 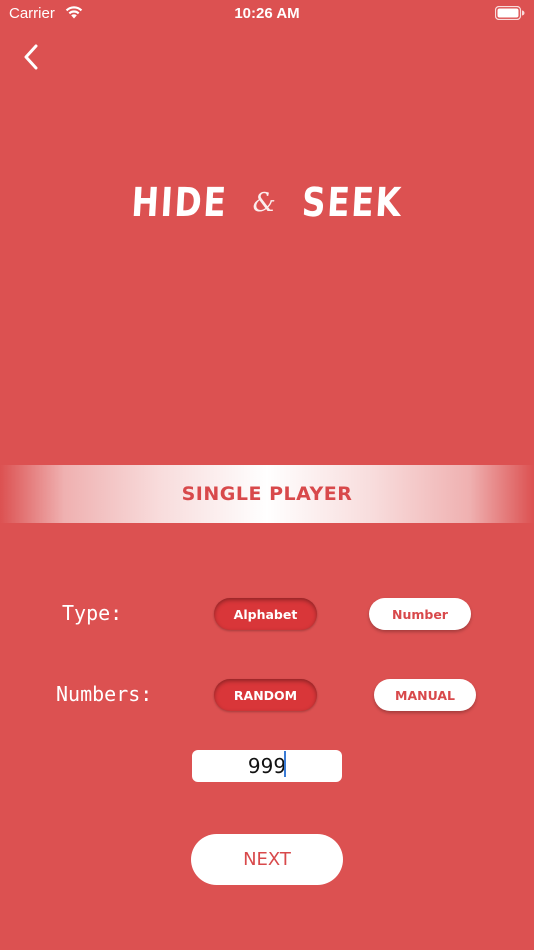 I want to click on count-input, so click(x=267, y=766).